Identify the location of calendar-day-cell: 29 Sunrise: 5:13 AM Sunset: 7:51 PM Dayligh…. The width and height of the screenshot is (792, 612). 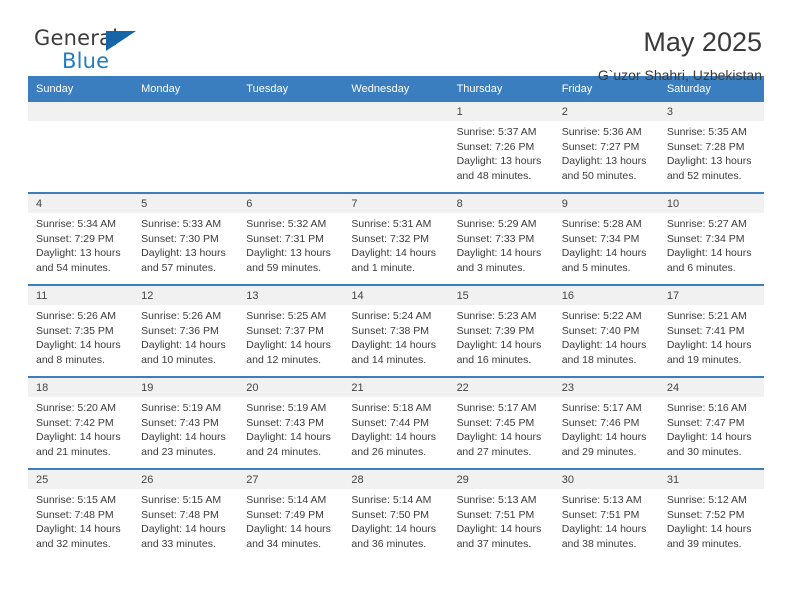
(501, 515).